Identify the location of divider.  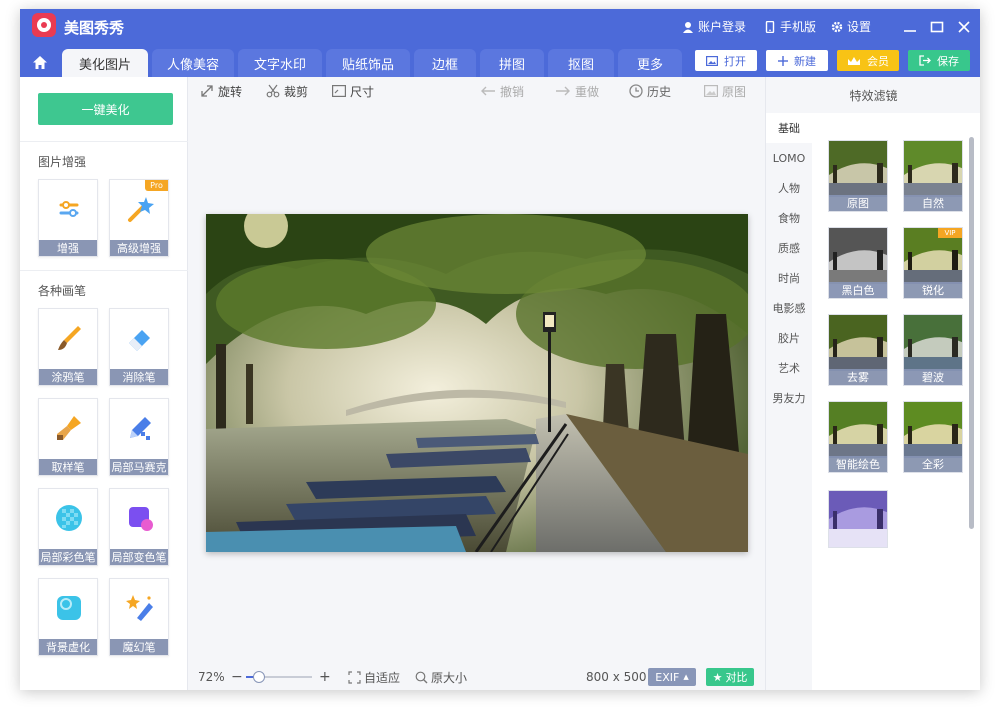
(104, 141).